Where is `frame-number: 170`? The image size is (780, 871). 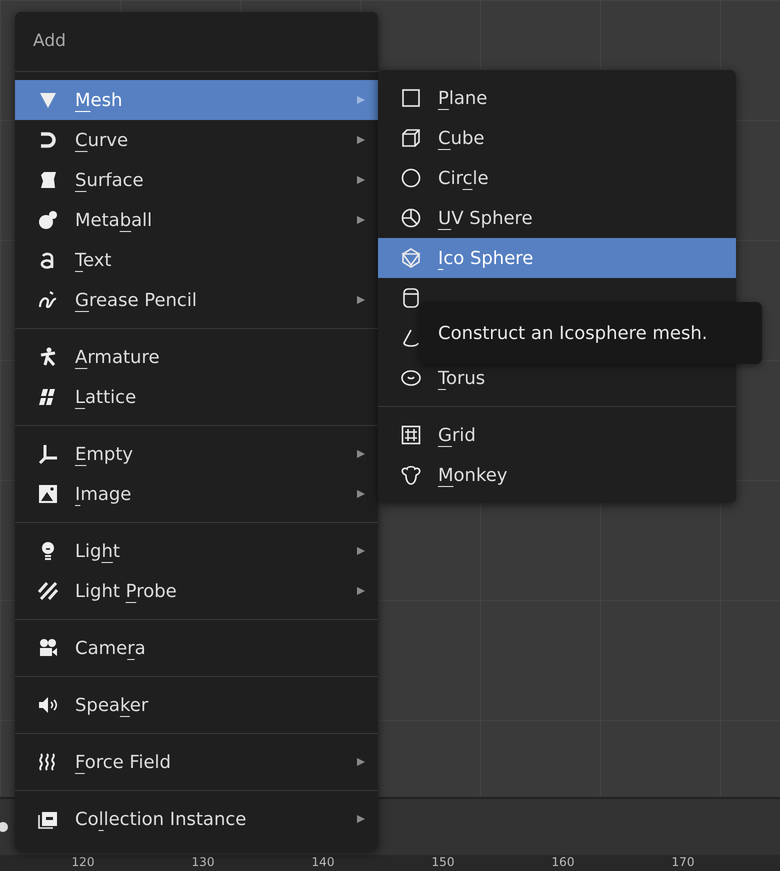 frame-number: 170 is located at coordinates (683, 862).